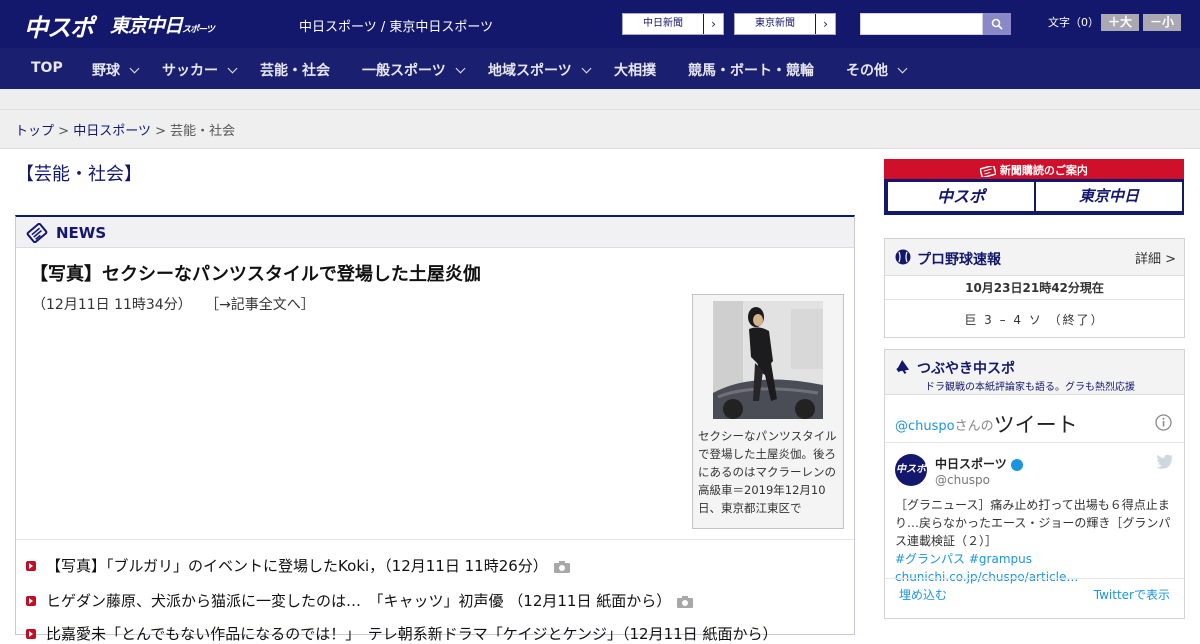 The image size is (1200, 644). I want to click on nav-item-top: TOP, so click(47, 68).